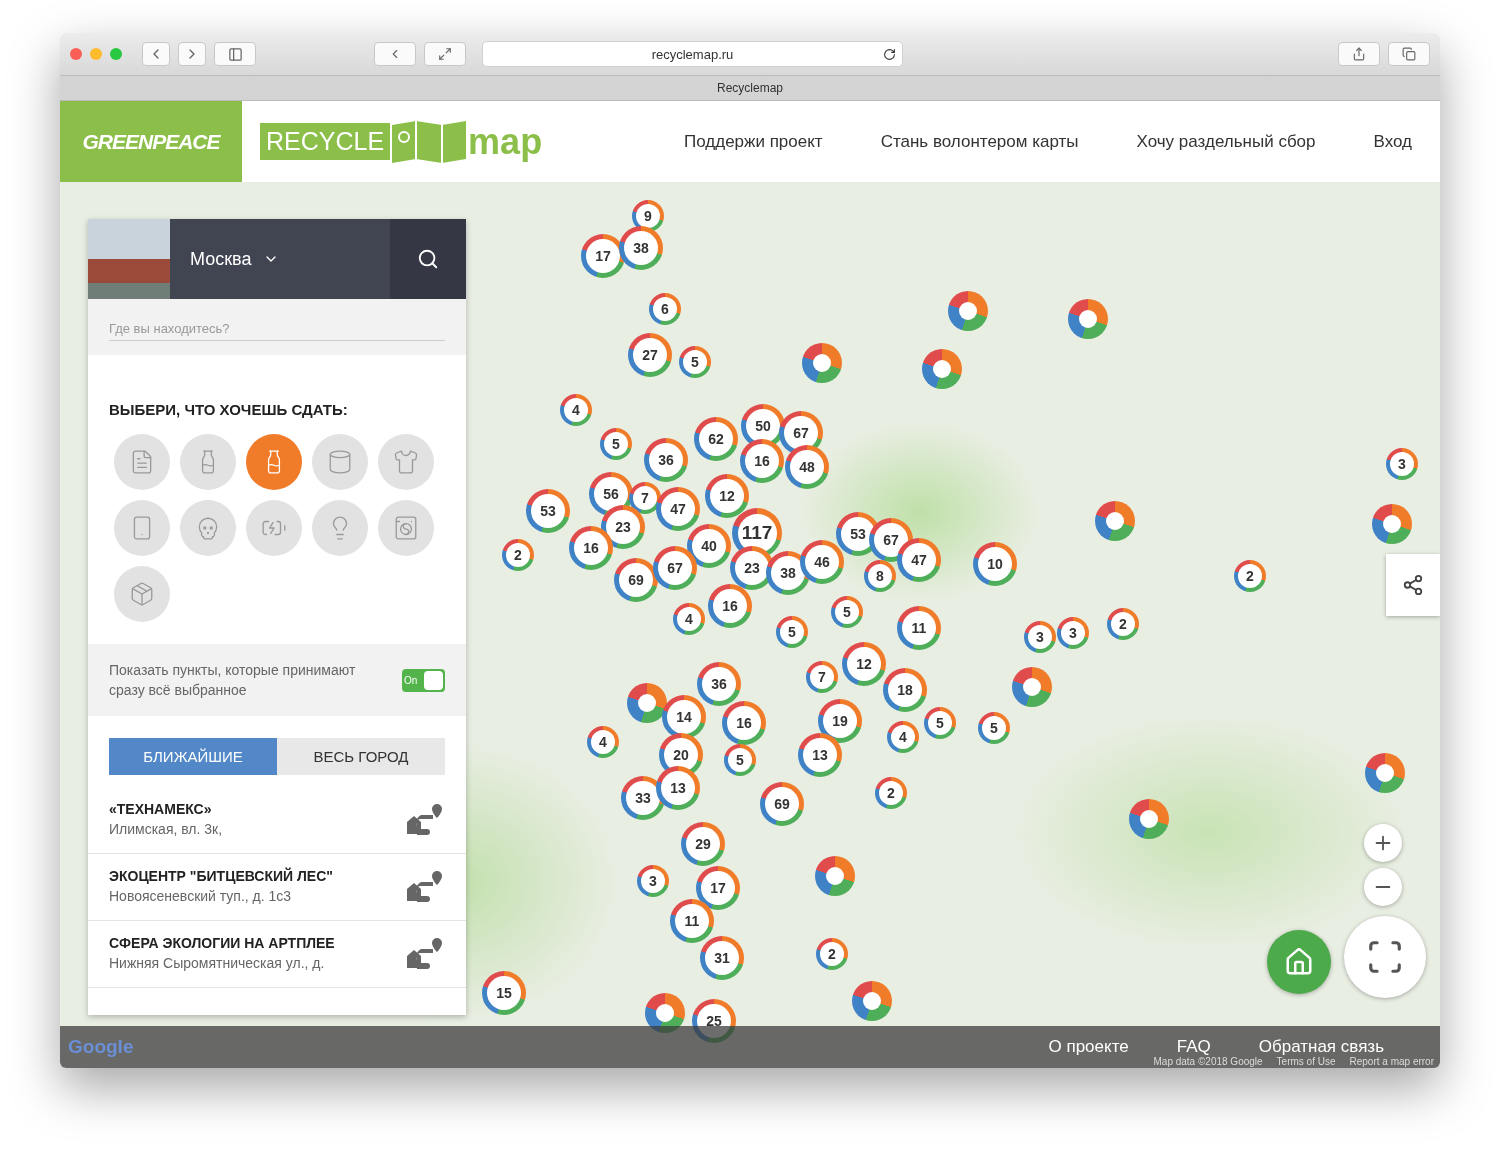 The image size is (1500, 1155). I want to click on location-search-panel: Где вы находитесь?, so click(277, 327).